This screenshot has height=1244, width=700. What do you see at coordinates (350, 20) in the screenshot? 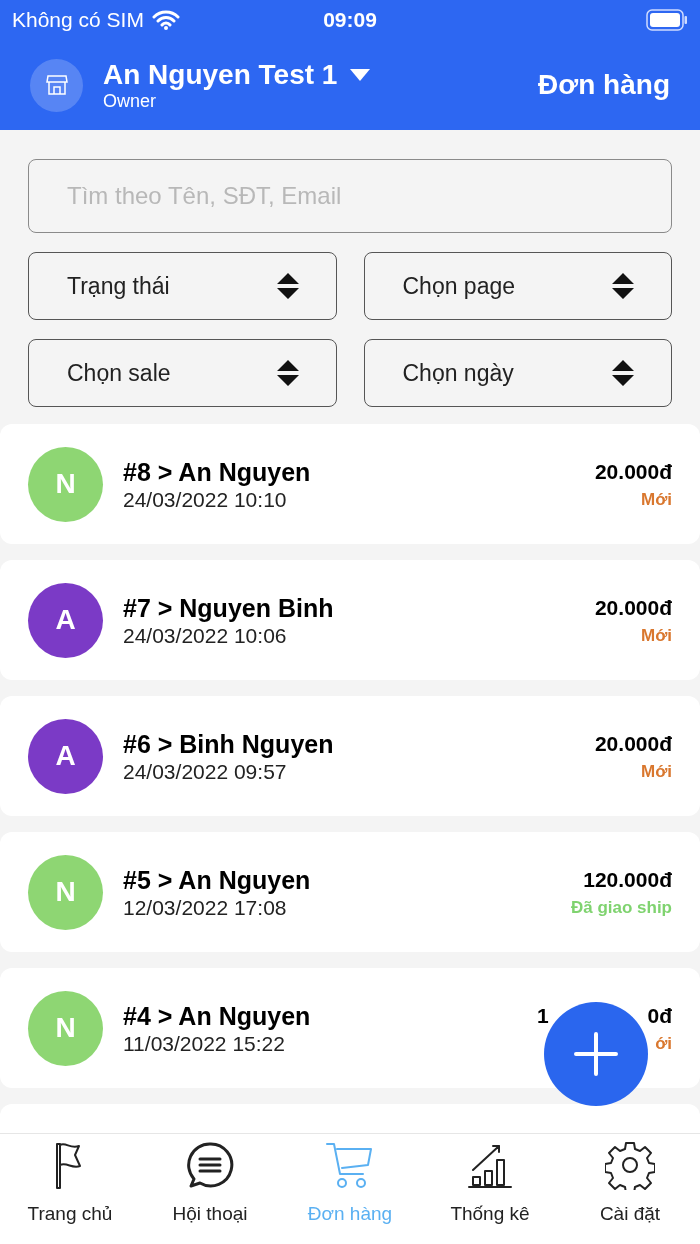
I see `clock-text: 09:09` at bounding box center [350, 20].